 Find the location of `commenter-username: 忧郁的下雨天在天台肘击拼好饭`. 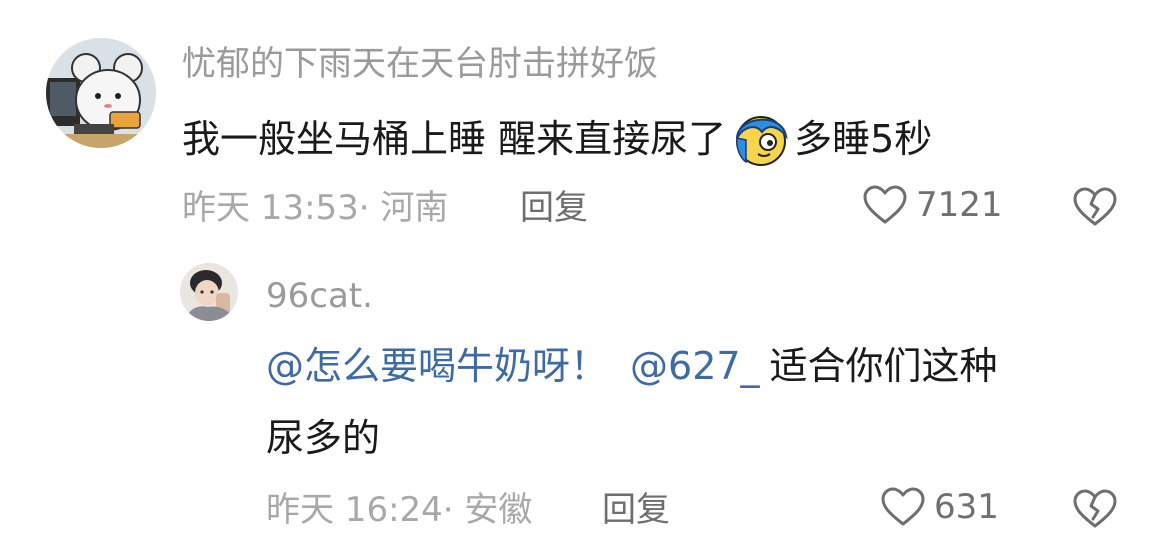

commenter-username: 忧郁的下雨天在天台肘击拼好饭 is located at coordinates (420, 64).